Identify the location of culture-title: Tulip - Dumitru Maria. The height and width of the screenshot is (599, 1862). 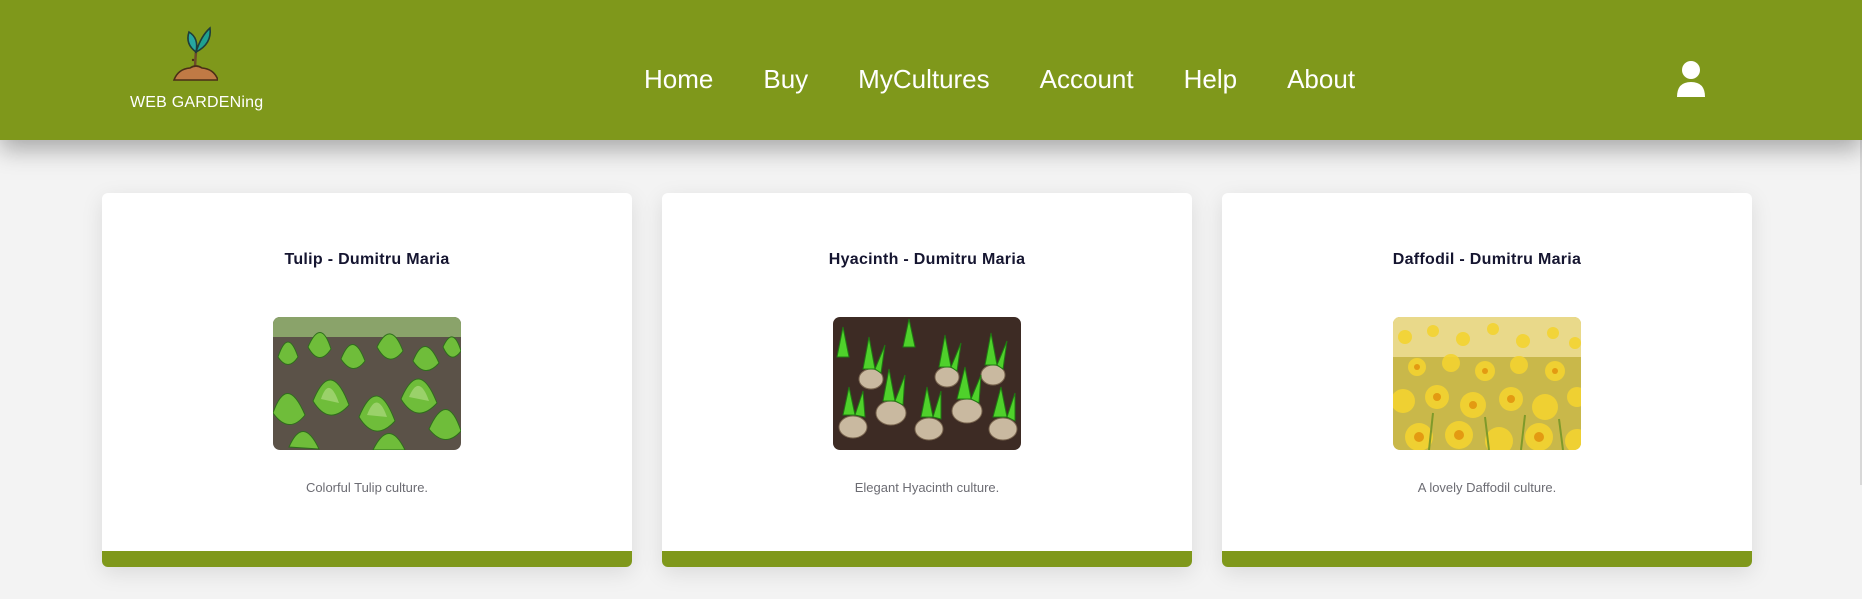
(367, 259).